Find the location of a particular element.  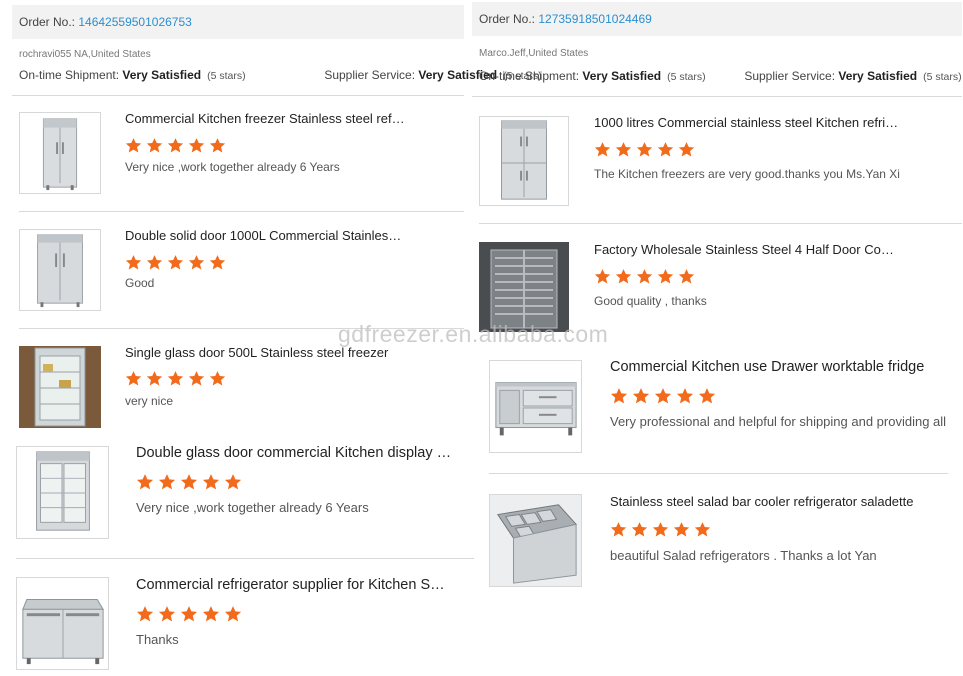

salad-bar-icon is located at coordinates (535, 540).